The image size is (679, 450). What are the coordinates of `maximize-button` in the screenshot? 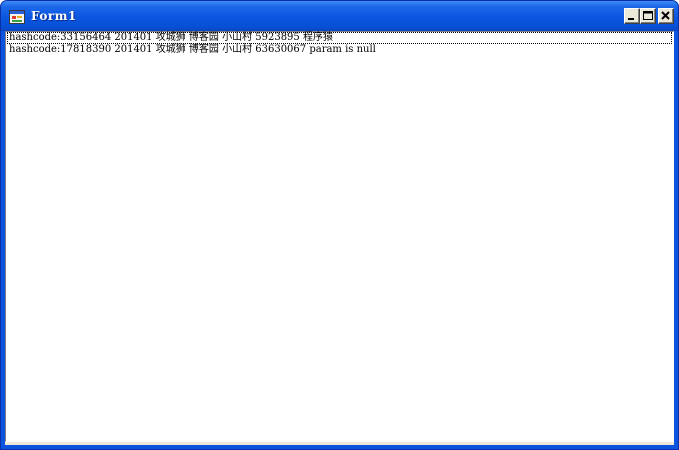 It's located at (648, 16).